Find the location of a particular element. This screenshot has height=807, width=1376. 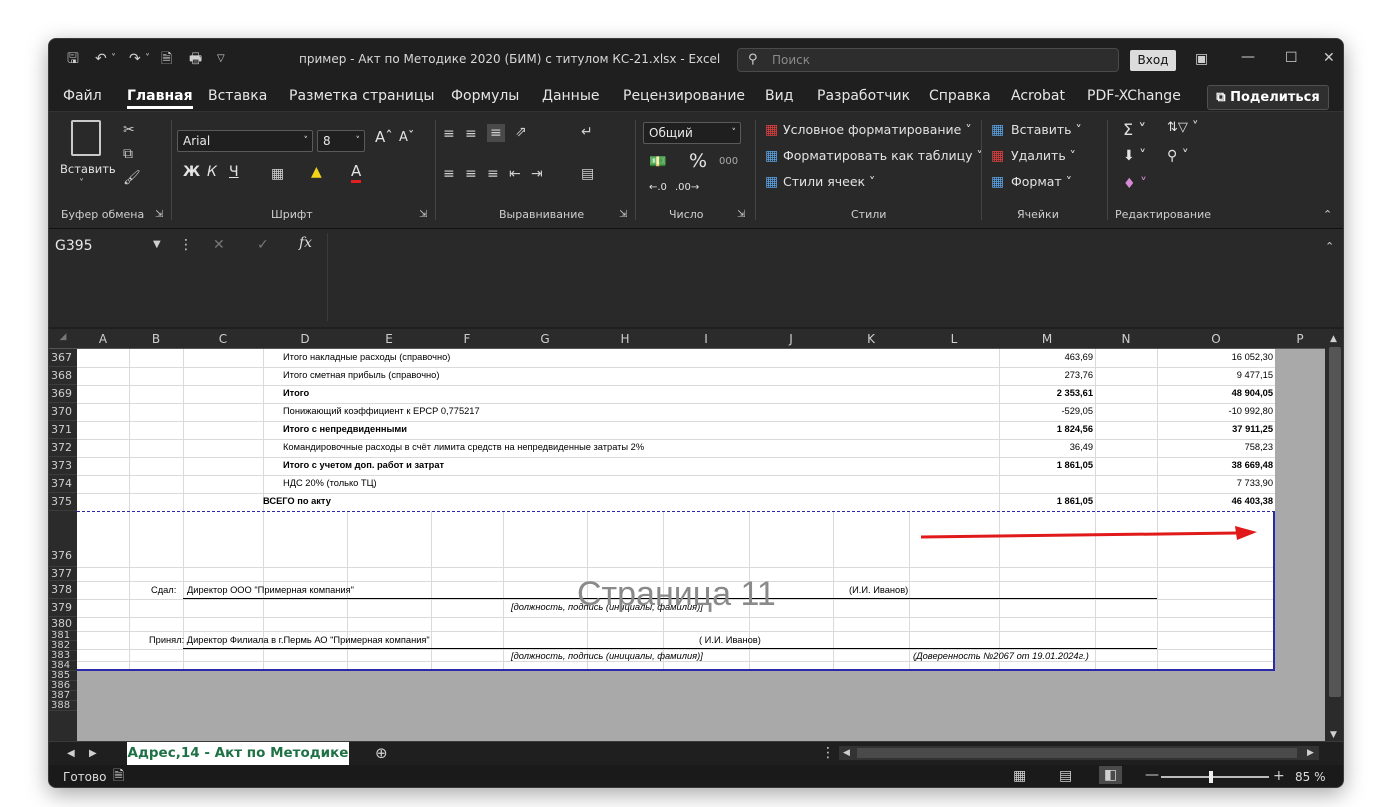

paste-dropdown-icon: ˅ is located at coordinates (81, 184).